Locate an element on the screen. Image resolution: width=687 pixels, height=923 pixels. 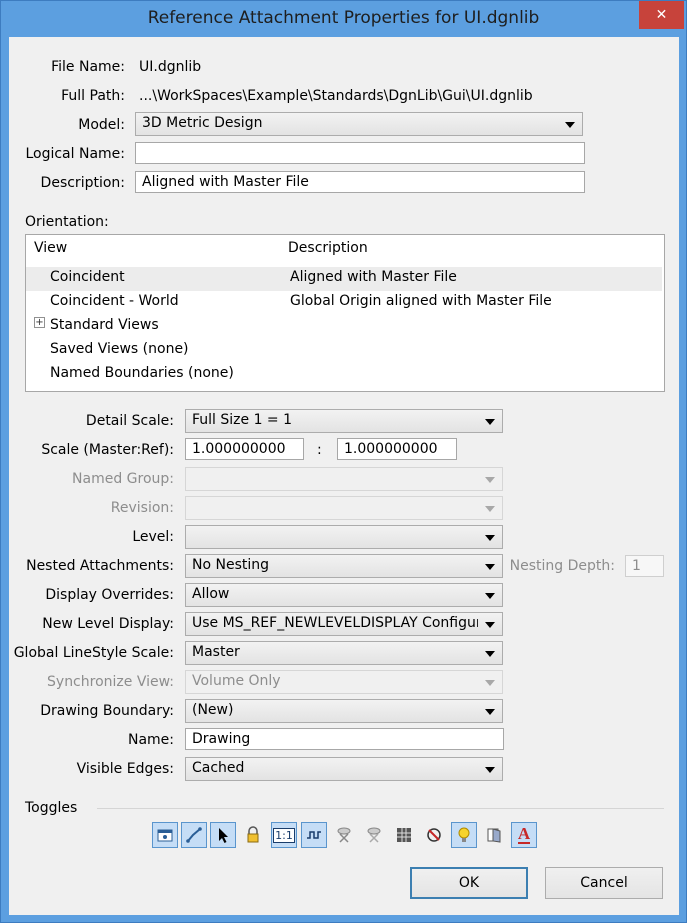
toggle-use-lights-button is located at coordinates (464, 835).